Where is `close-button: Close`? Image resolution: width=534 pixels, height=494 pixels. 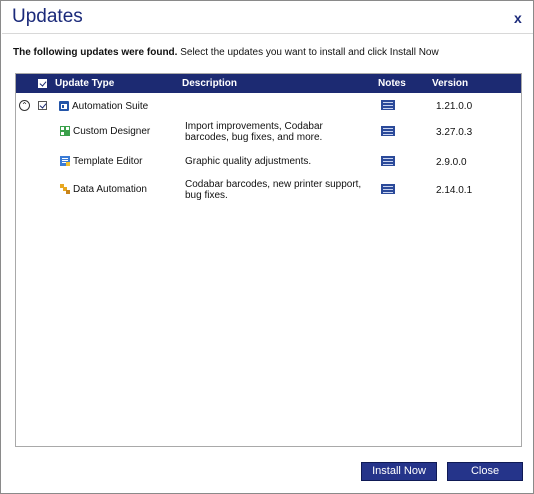
close-button: Close is located at coordinates (485, 471).